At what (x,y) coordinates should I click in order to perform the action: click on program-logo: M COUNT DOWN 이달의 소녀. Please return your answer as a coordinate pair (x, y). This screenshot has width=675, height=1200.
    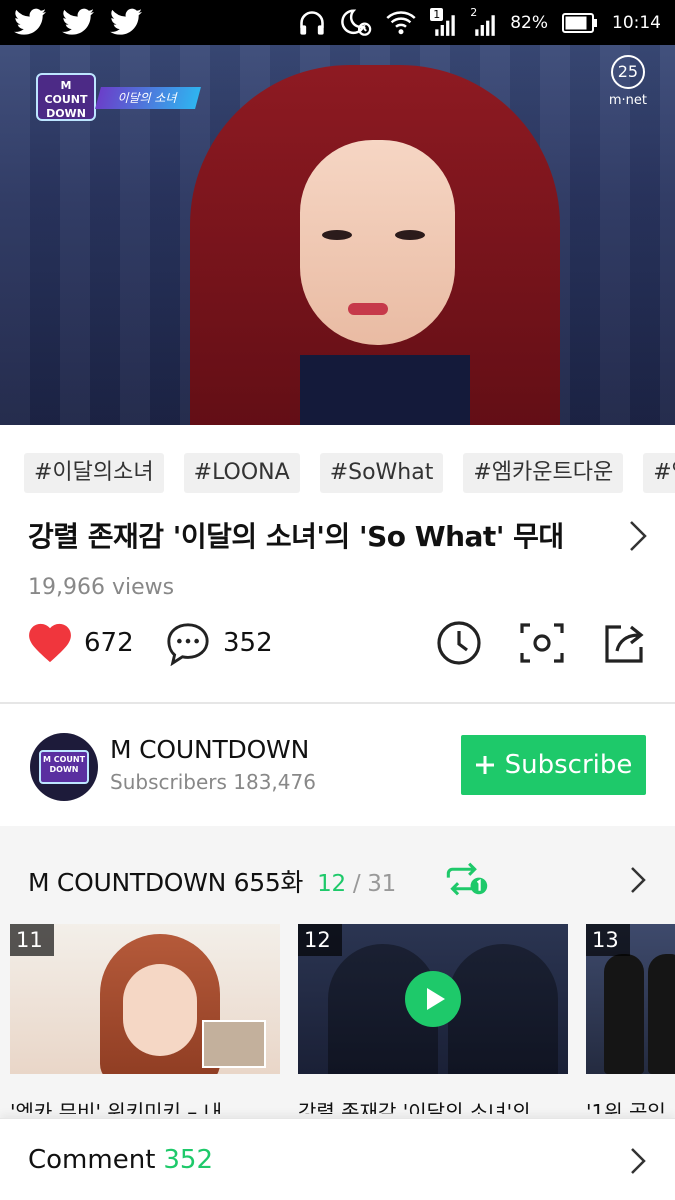
    Looking at the image, I should click on (121, 97).